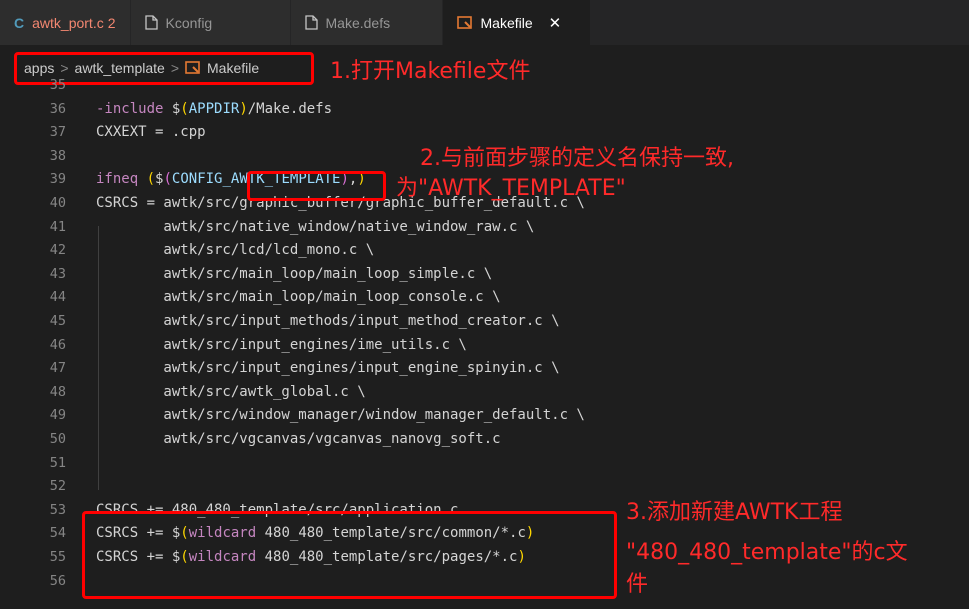 This screenshot has width=969, height=609. What do you see at coordinates (120, 68) in the screenshot?
I see `breadcrumb-item-awtk-template: awtk_template` at bounding box center [120, 68].